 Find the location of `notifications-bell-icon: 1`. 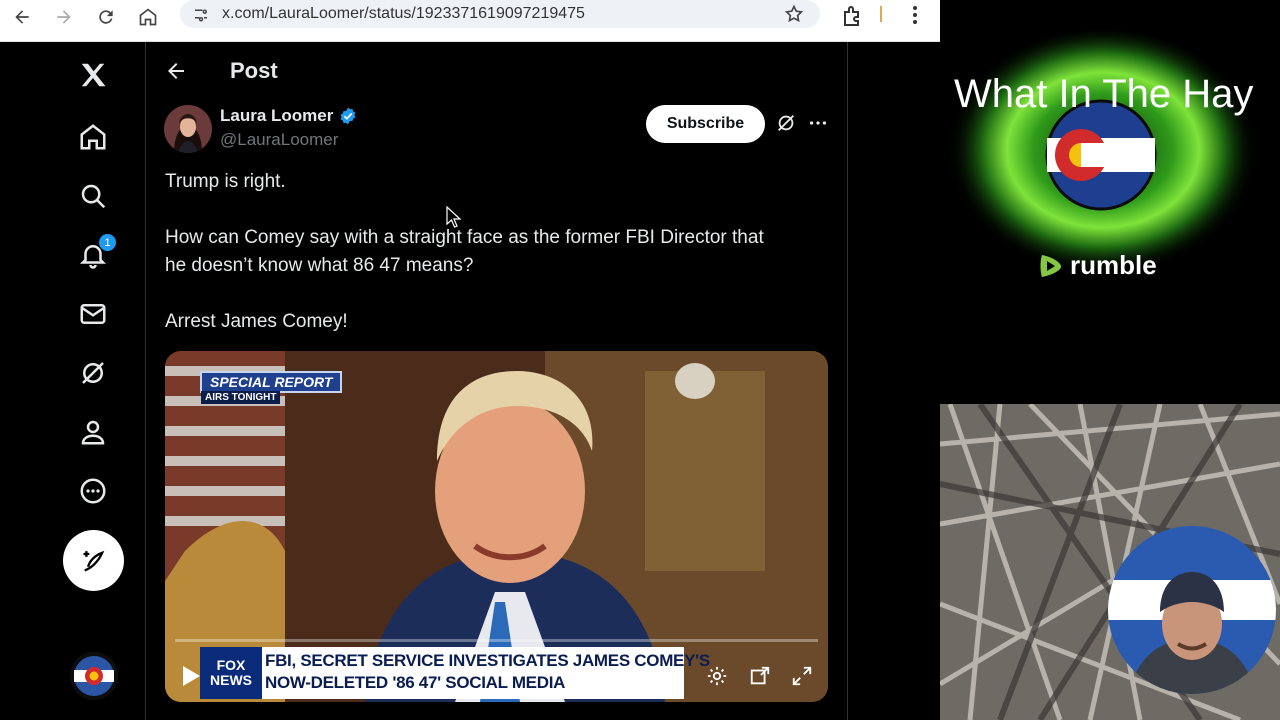

notifications-bell-icon: 1 is located at coordinates (96, 253).